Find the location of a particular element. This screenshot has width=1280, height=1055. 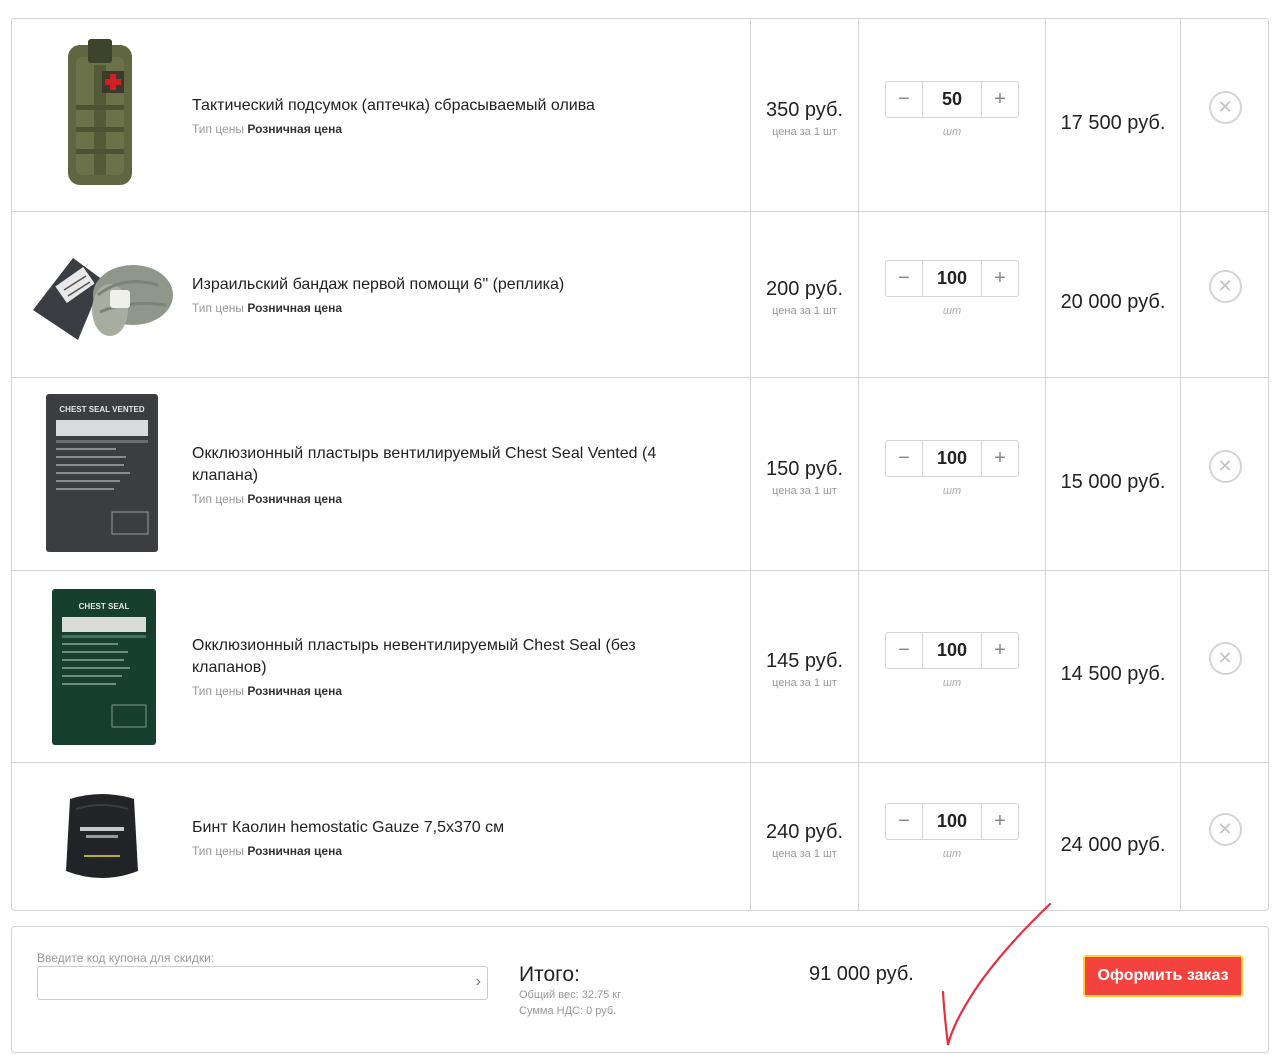

product-image-cell: CHEST SEAL VENTED is located at coordinates (99, 474).